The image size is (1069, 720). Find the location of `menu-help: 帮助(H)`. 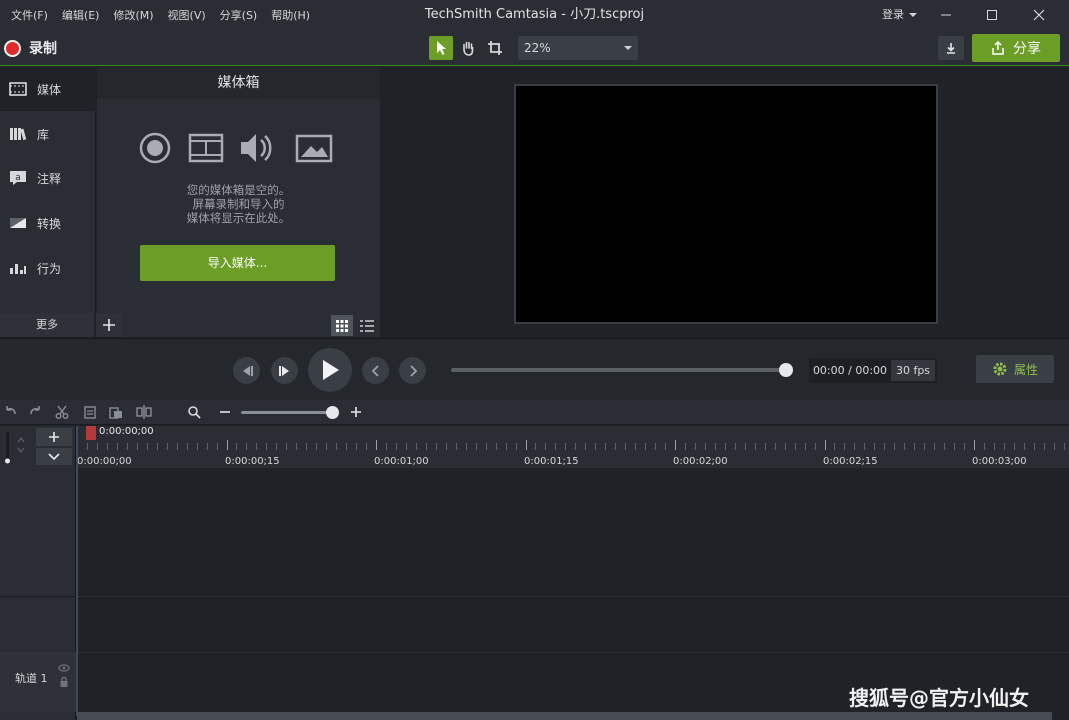

menu-help: 帮助(H) is located at coordinates (290, 15).